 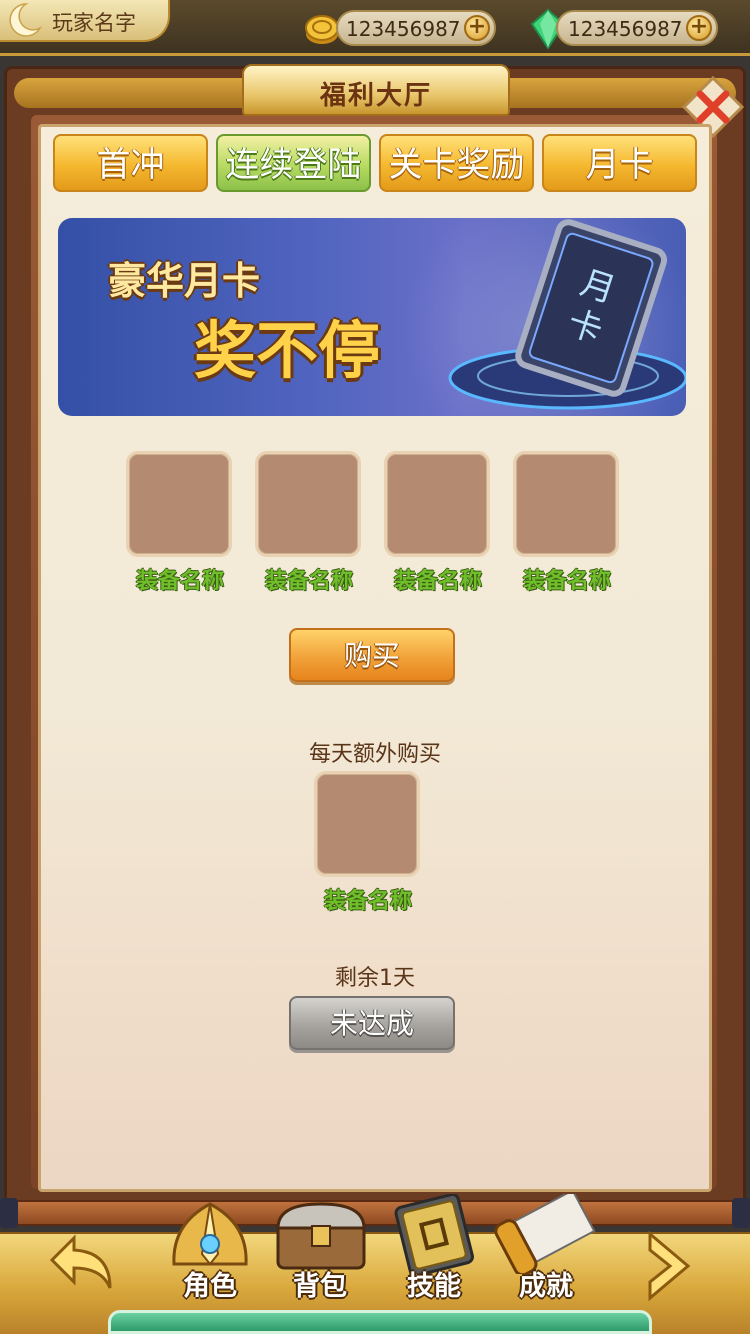 I want to click on banner-slogan: 奖不停, so click(x=287, y=350).